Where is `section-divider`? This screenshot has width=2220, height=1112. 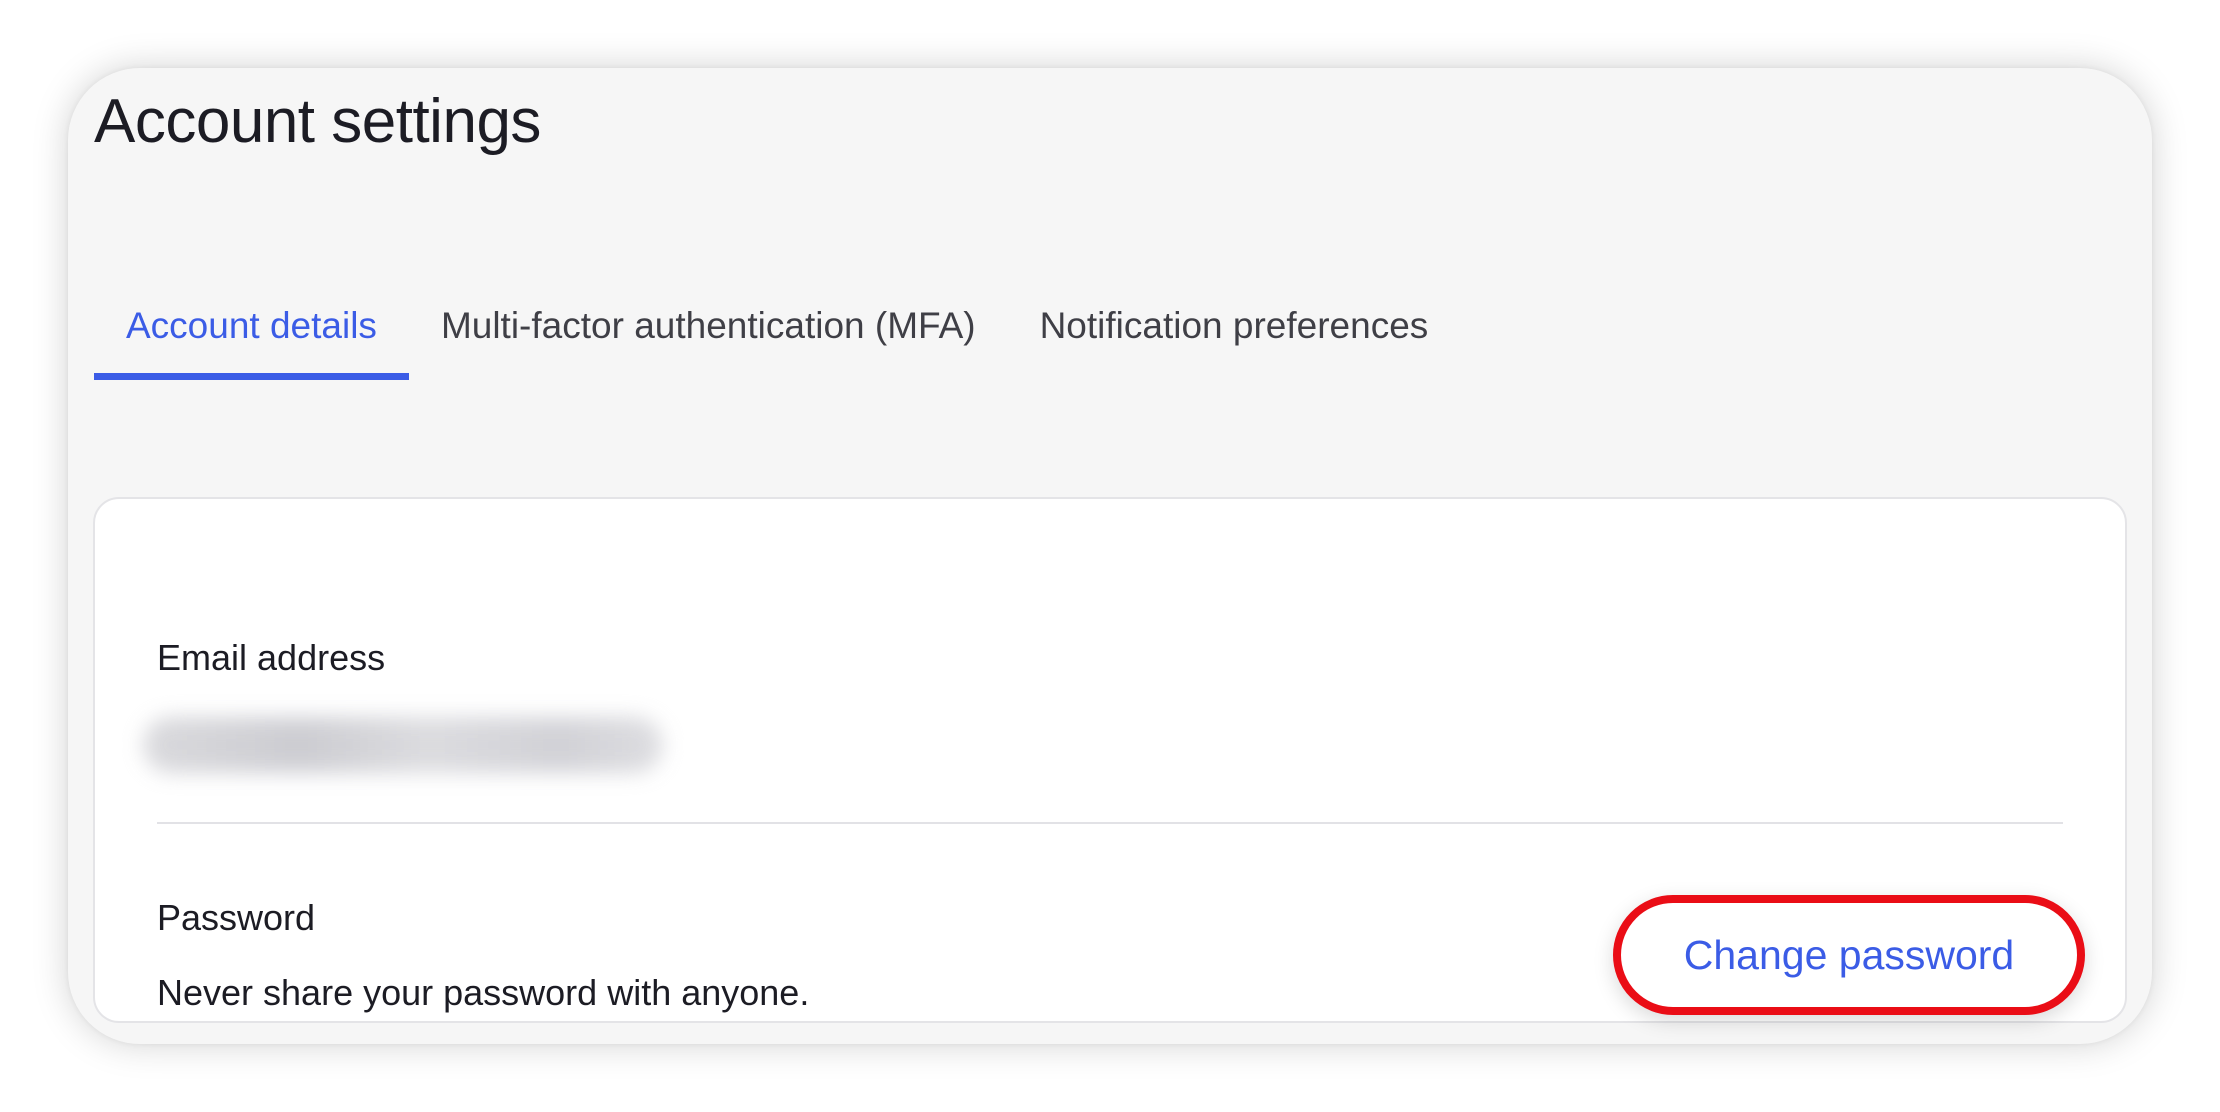 section-divider is located at coordinates (1110, 823).